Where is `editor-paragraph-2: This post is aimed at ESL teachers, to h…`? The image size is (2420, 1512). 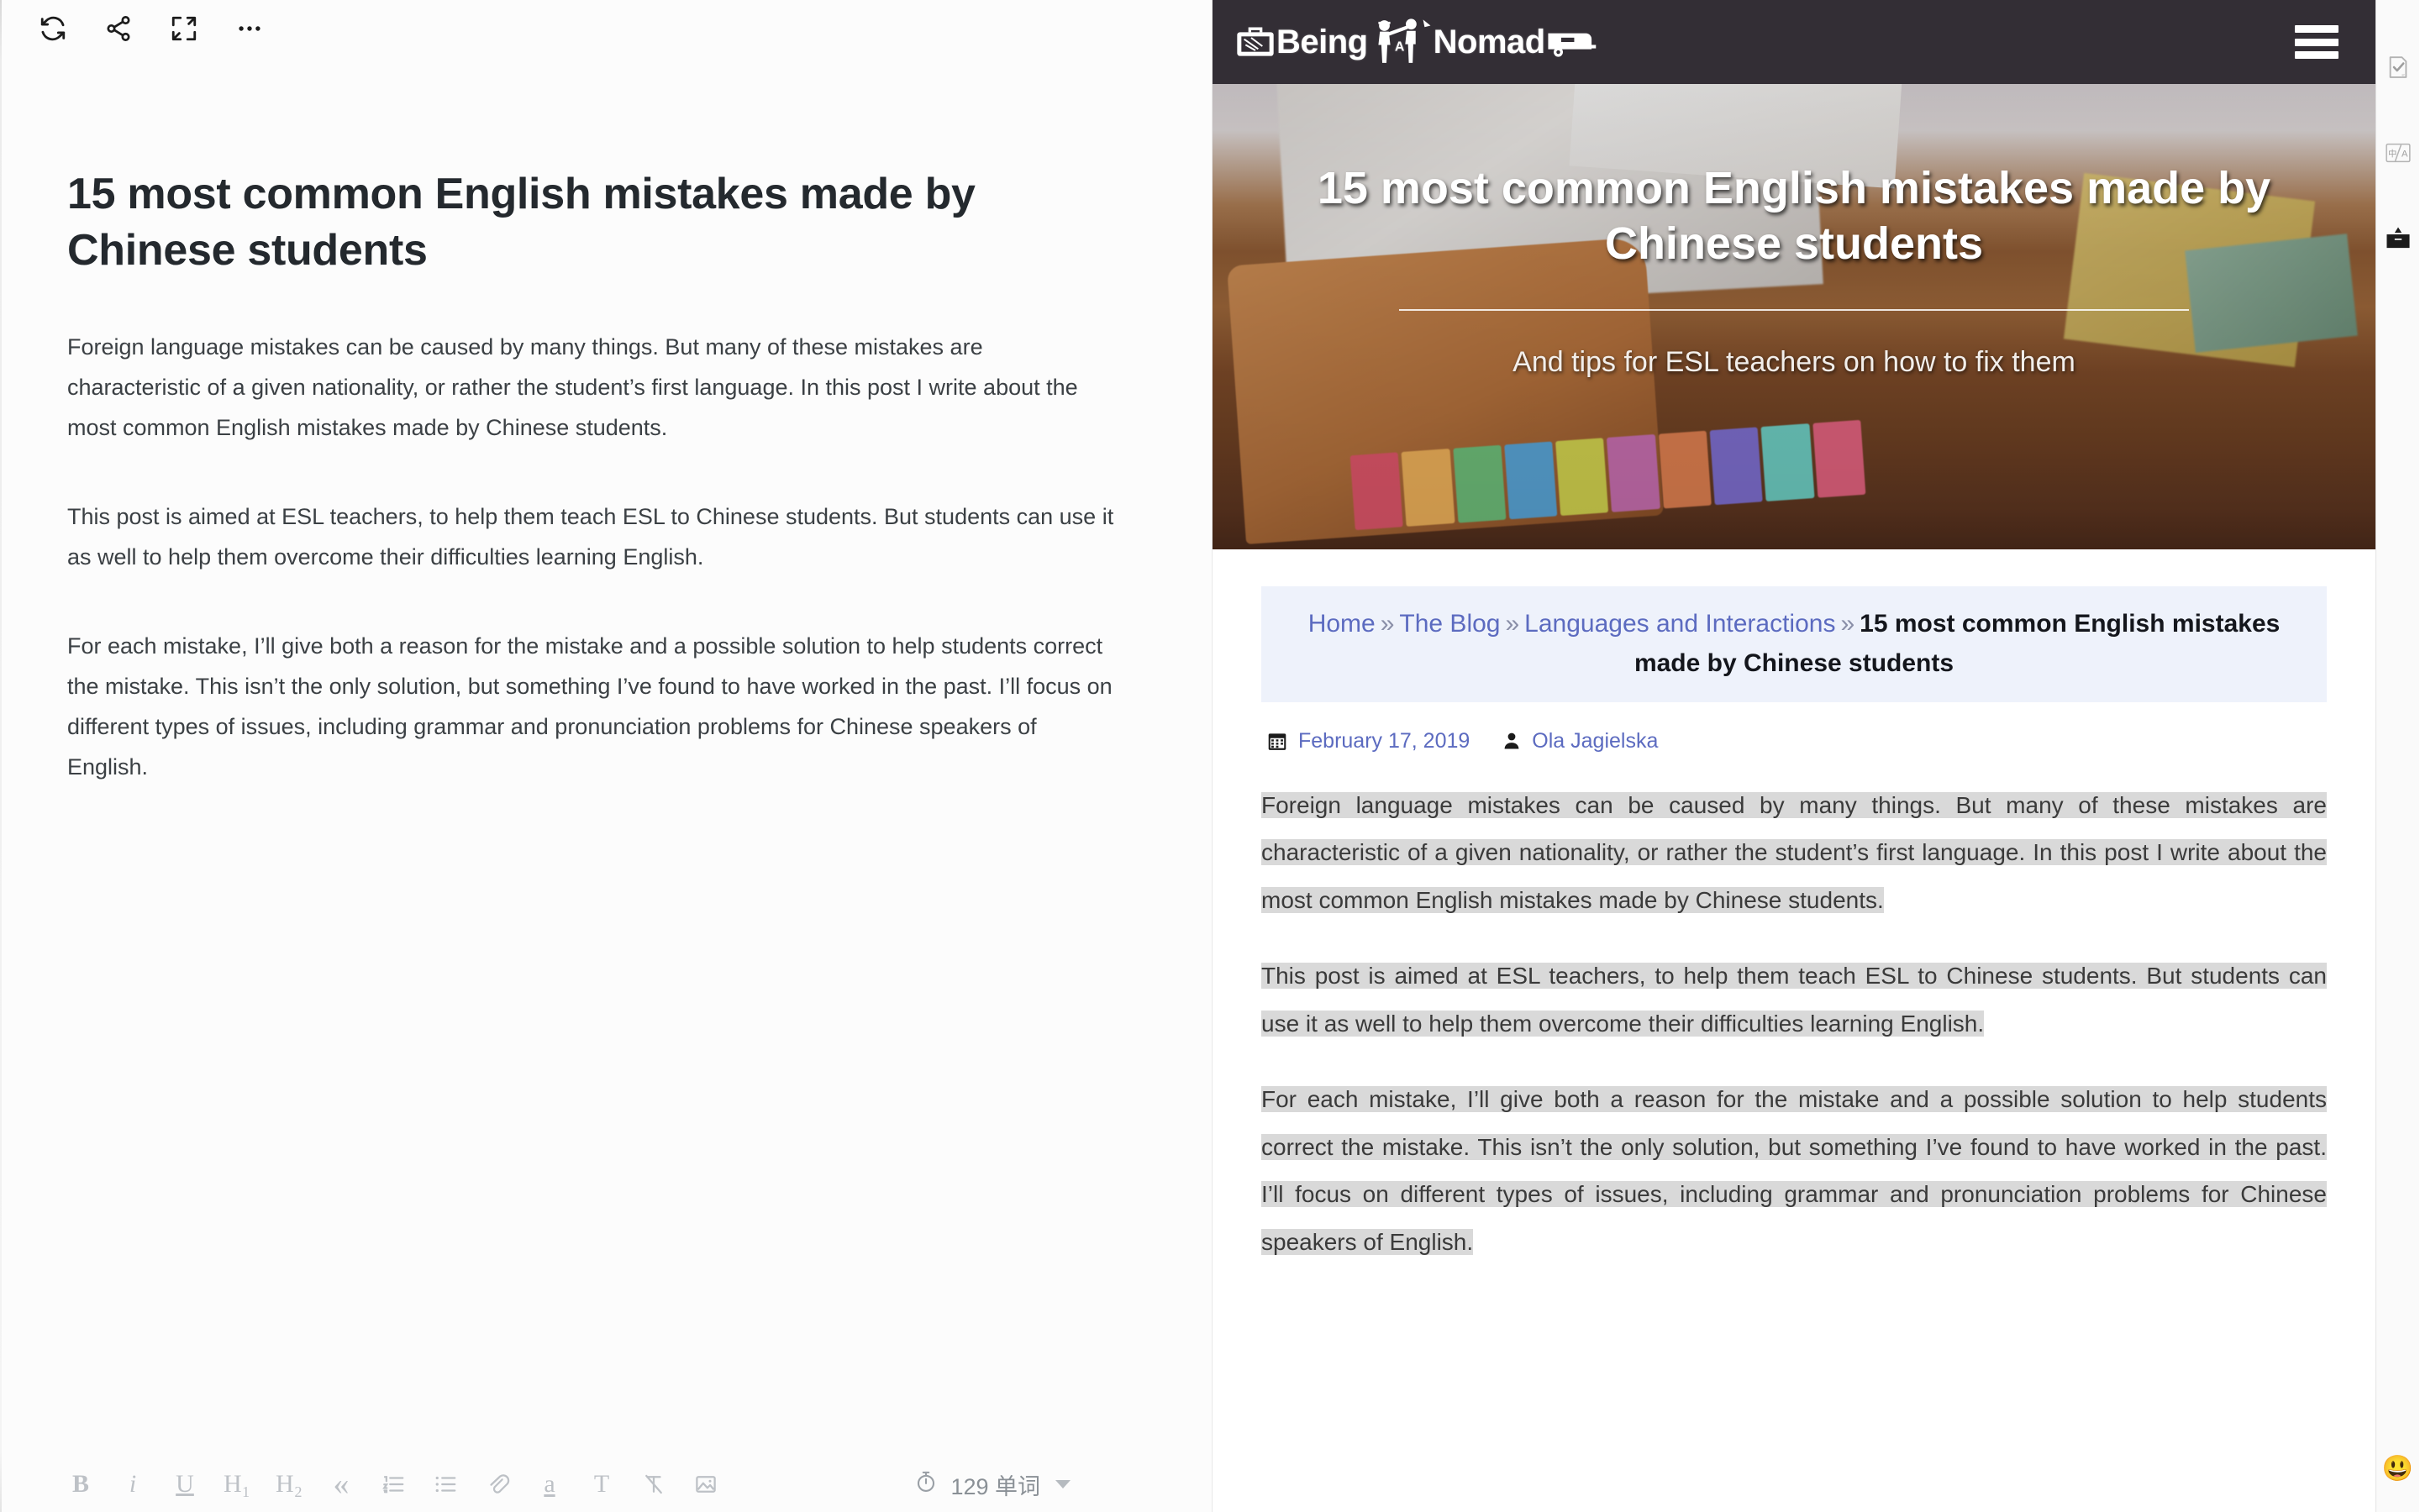 editor-paragraph-2: This post is aimed at ESL teachers, to h… is located at coordinates (592, 536).